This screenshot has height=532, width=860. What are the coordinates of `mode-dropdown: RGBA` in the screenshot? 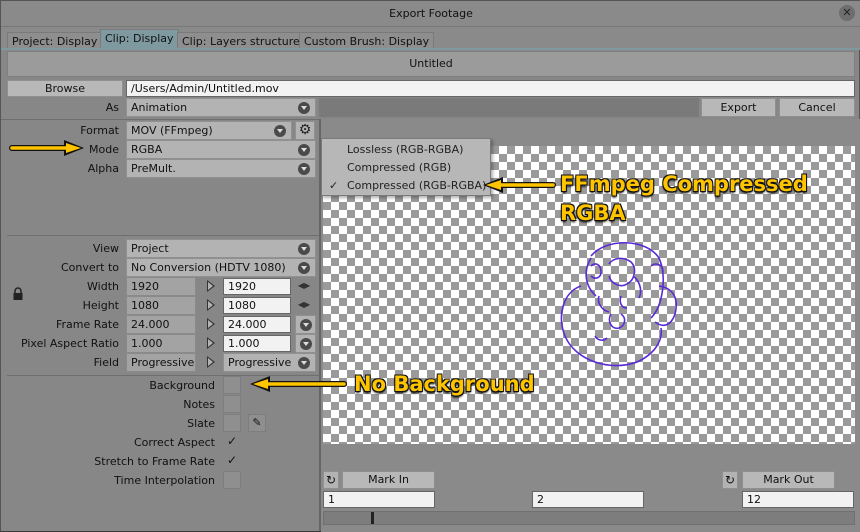 It's located at (221, 149).